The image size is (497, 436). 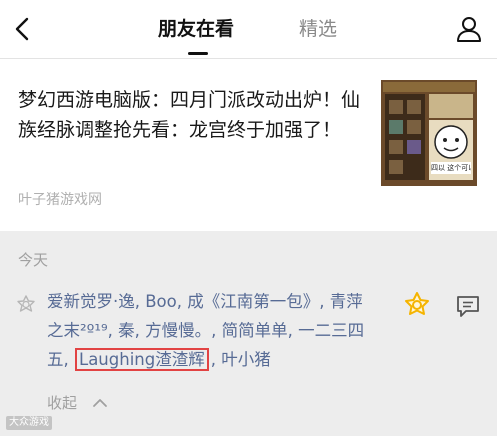 What do you see at coordinates (469, 29) in the screenshot?
I see `profile-icon` at bounding box center [469, 29].